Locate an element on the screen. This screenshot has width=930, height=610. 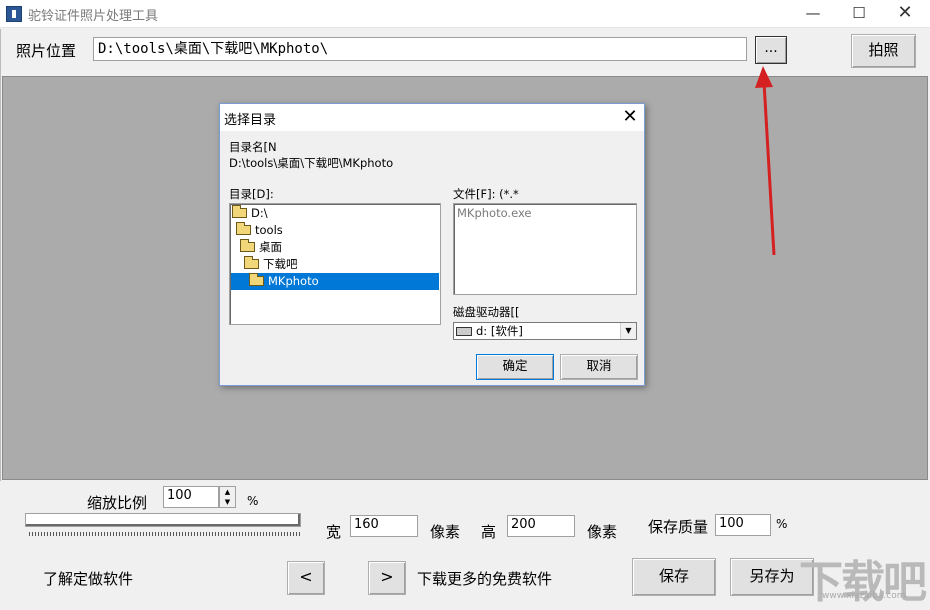
zoom-label: 缩放比例 is located at coordinates (117, 502).